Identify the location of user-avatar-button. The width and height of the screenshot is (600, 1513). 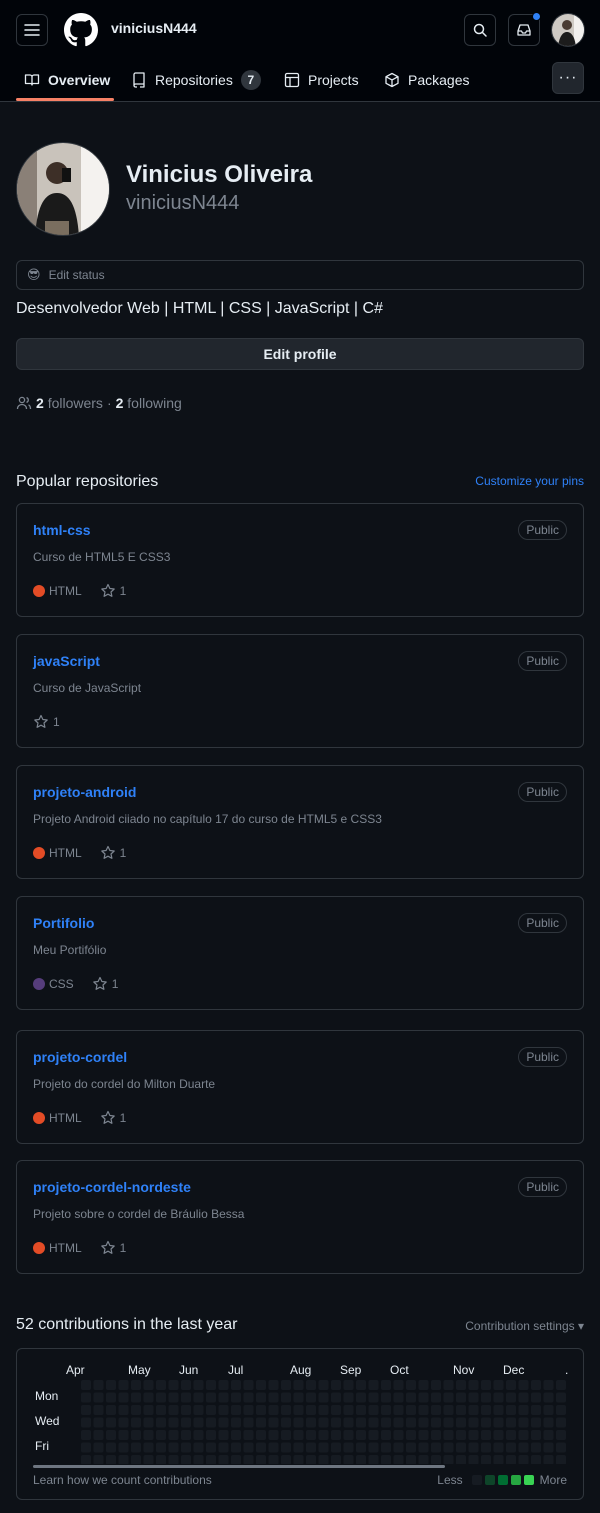
(568, 30).